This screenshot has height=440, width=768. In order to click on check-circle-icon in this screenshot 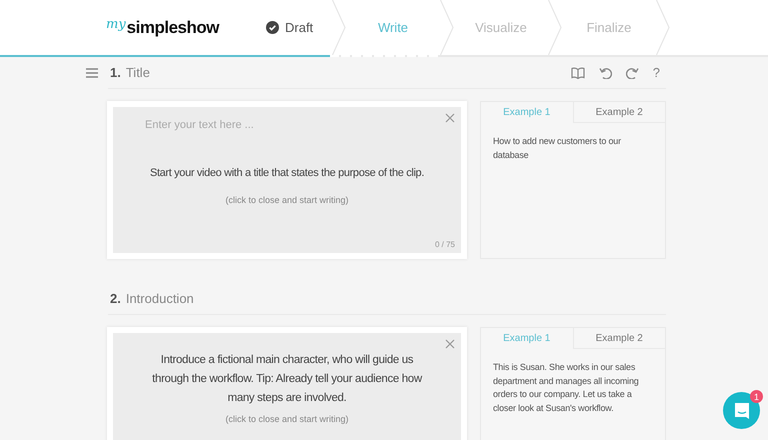, I will do `click(272, 27)`.